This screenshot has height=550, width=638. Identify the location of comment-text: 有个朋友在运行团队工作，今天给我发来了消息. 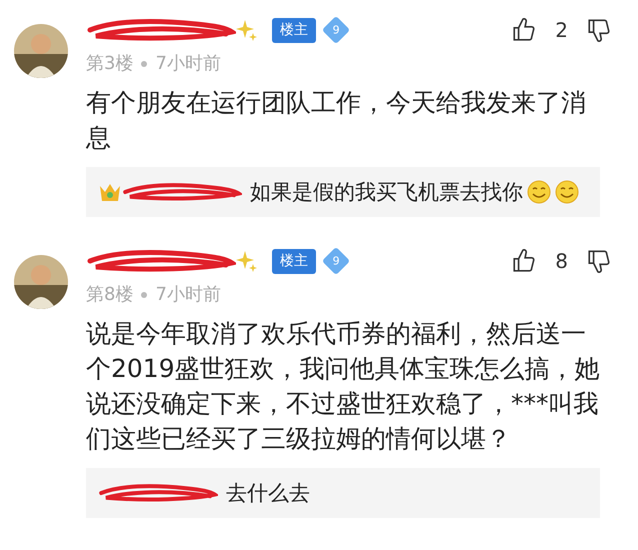
(336, 120).